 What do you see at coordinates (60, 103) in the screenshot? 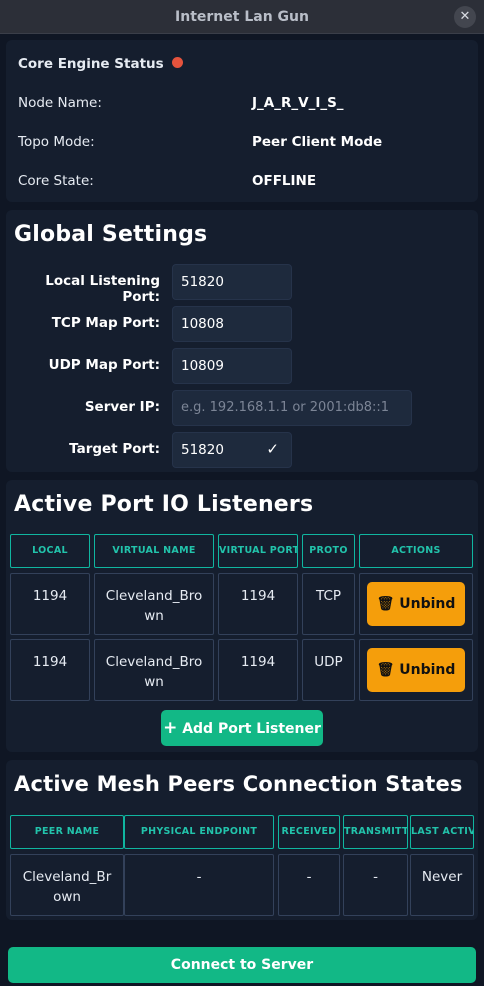
I see `node-name-label: Node Name:` at bounding box center [60, 103].